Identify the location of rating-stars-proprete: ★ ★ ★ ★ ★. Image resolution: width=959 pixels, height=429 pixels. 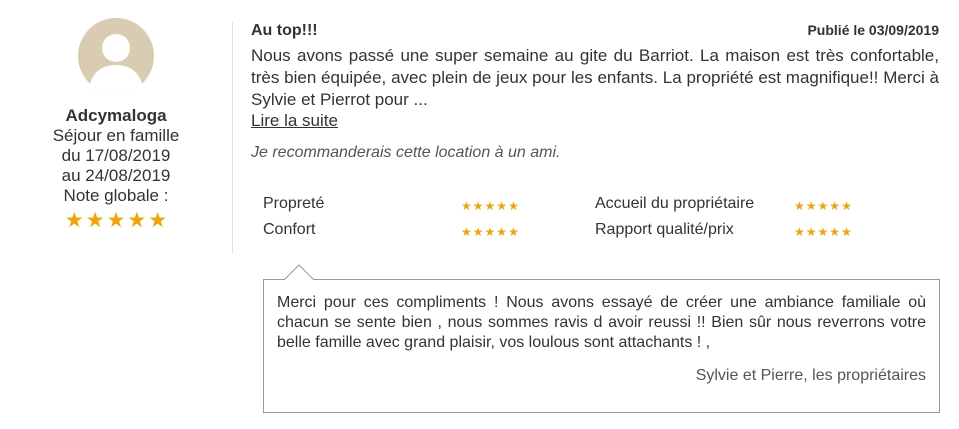
(490, 206).